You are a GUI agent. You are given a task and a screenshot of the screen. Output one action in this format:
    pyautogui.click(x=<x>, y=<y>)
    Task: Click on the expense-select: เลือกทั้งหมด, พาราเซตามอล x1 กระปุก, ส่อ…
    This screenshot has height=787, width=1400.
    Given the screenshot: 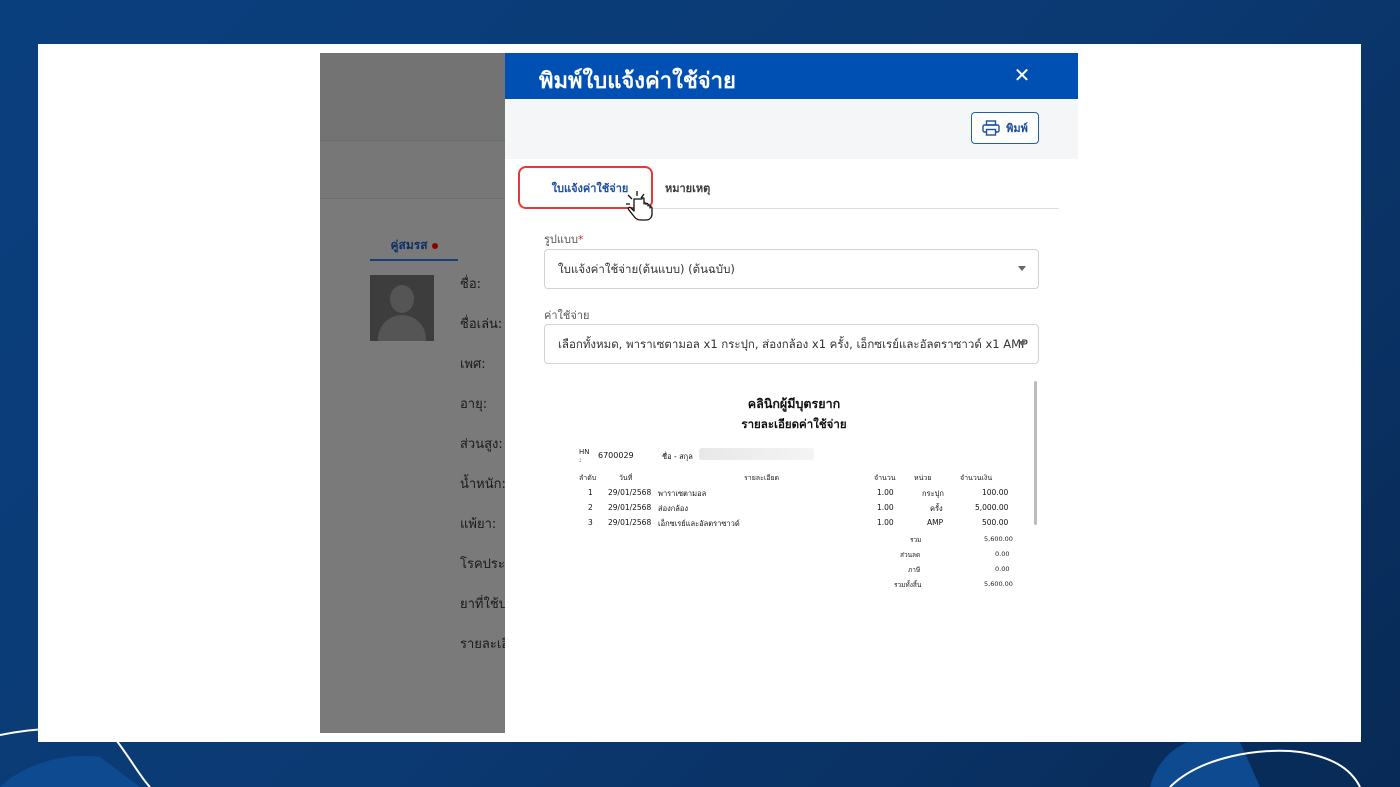 What is the action you would take?
    pyautogui.click(x=791, y=344)
    